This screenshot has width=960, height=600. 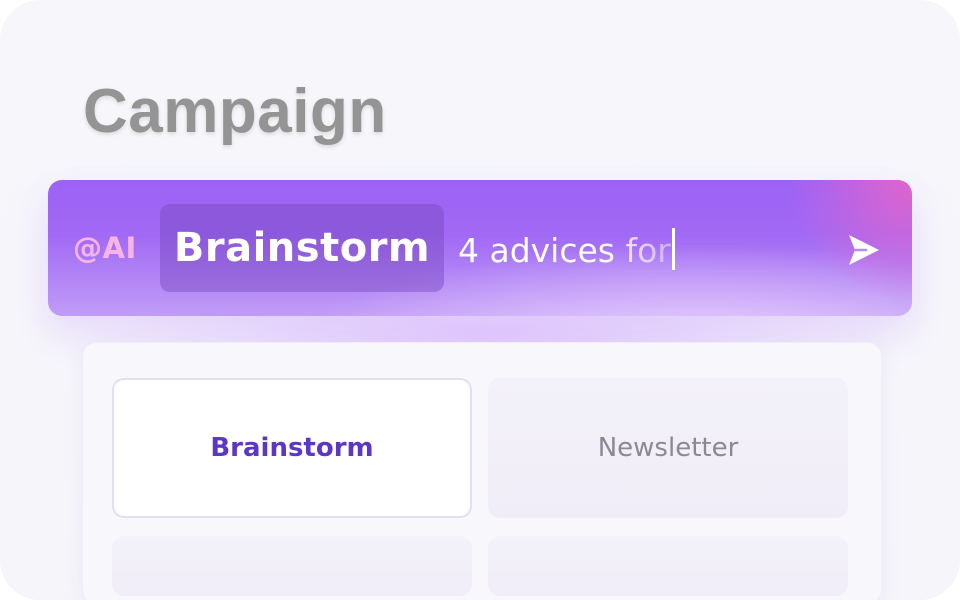 I want to click on prompt-input, so click(x=638, y=250).